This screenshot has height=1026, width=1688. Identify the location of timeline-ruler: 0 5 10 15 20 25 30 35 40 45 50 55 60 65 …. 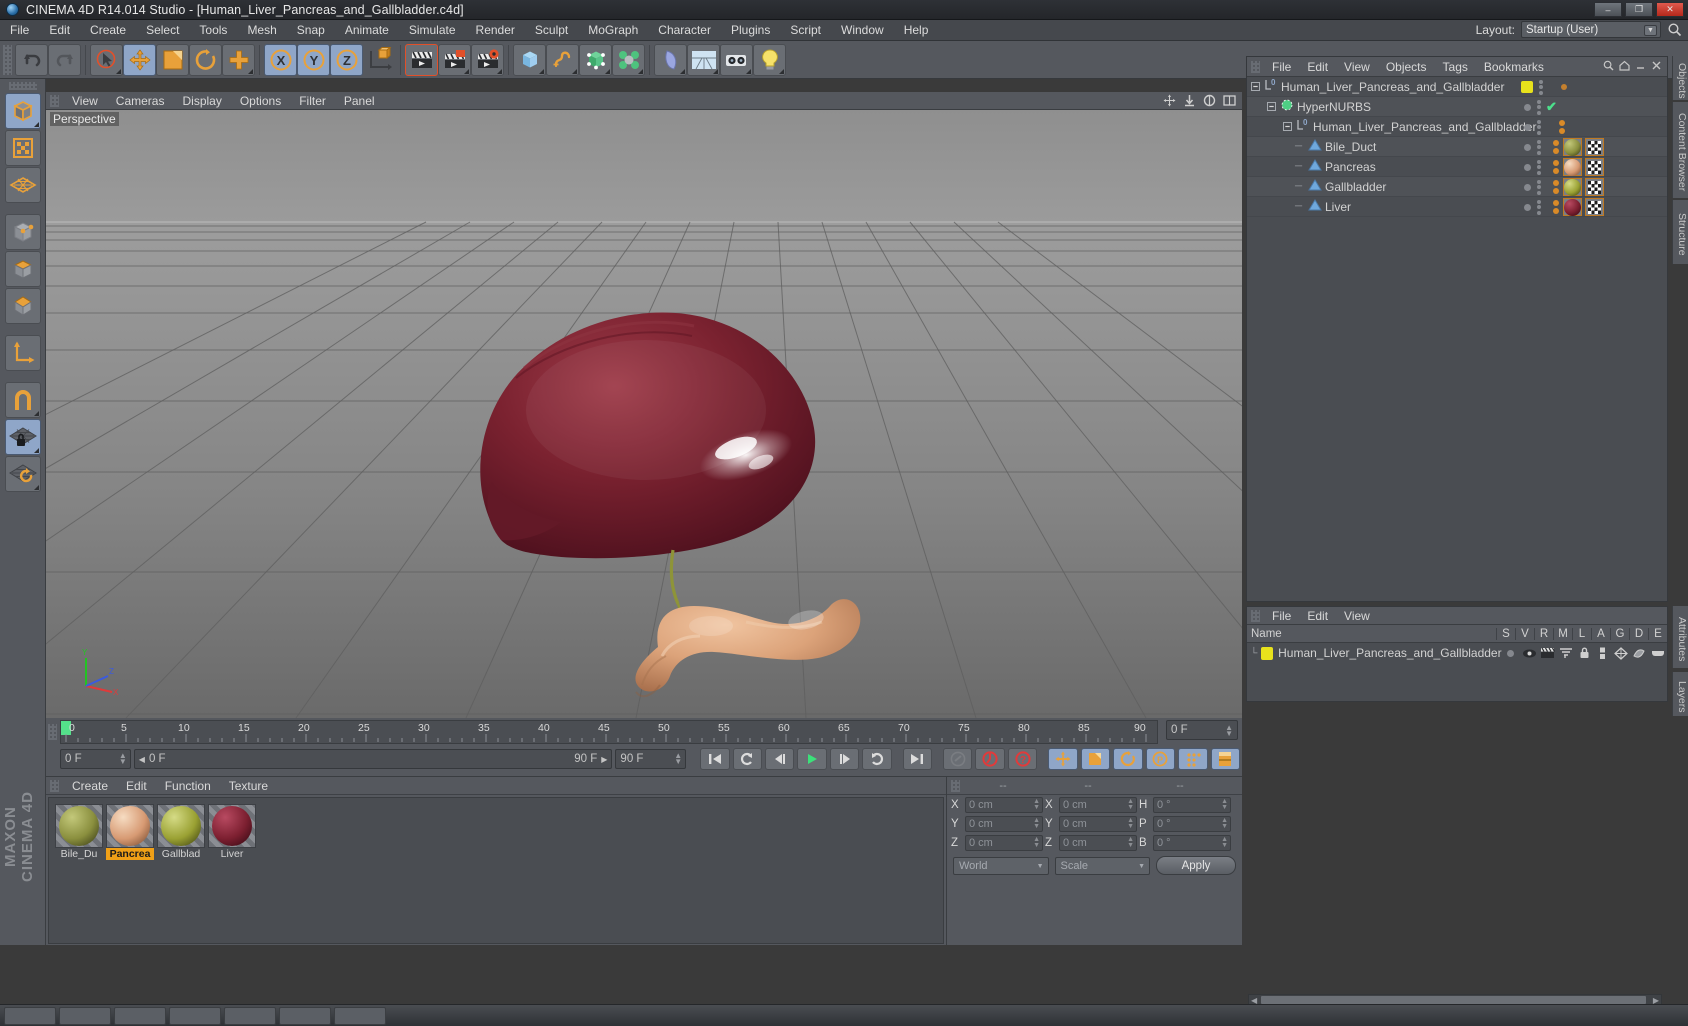
(609, 732).